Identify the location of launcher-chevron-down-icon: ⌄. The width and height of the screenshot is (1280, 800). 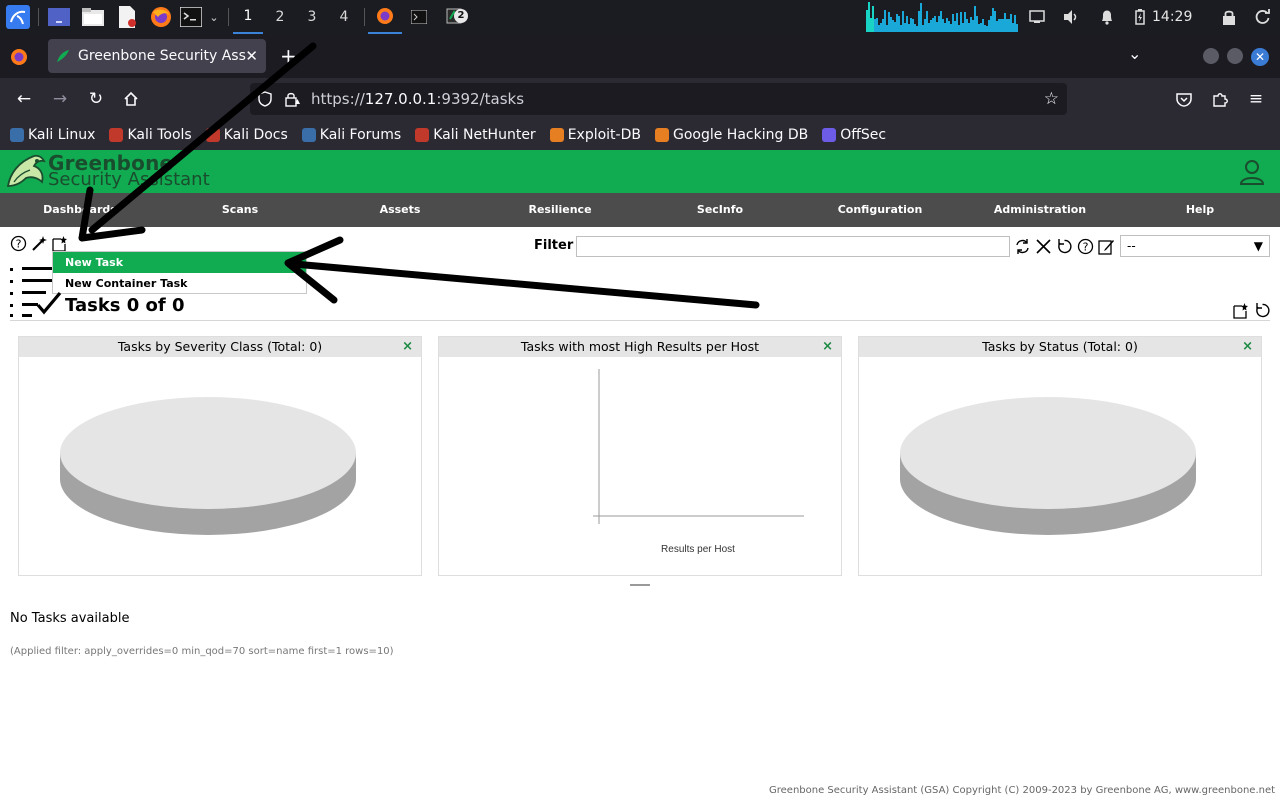
(214, 17).